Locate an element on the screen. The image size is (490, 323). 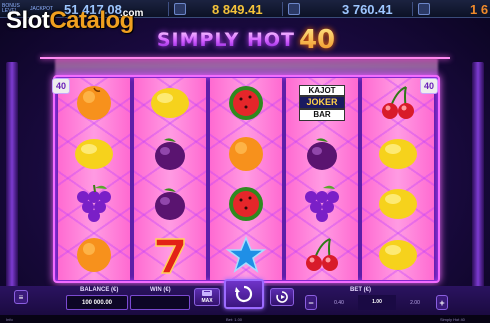
status-bar: Info Bet: 1.00 Simply Hot 40 is located at coordinates (245, 319).